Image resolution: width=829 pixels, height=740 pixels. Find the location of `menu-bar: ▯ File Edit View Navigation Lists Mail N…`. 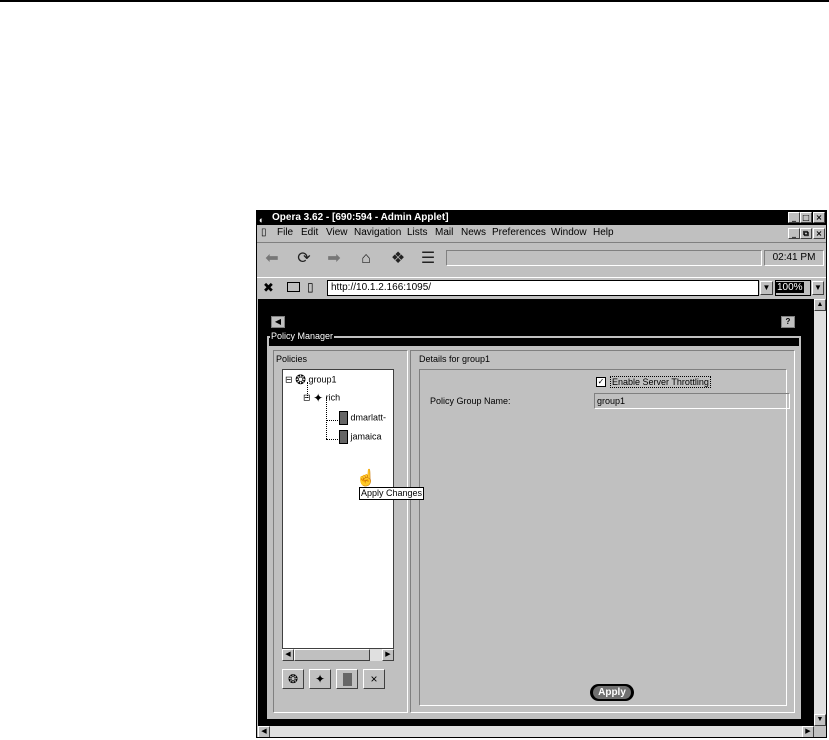

menu-bar: ▯ File Edit View Navigation Lists Mail N… is located at coordinates (541, 233).